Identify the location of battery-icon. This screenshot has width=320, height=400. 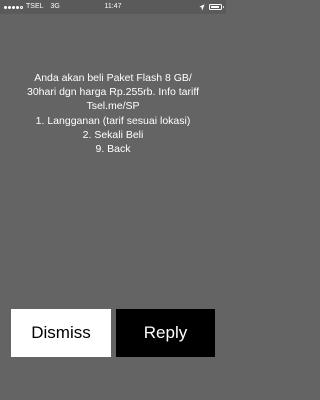
(216, 7).